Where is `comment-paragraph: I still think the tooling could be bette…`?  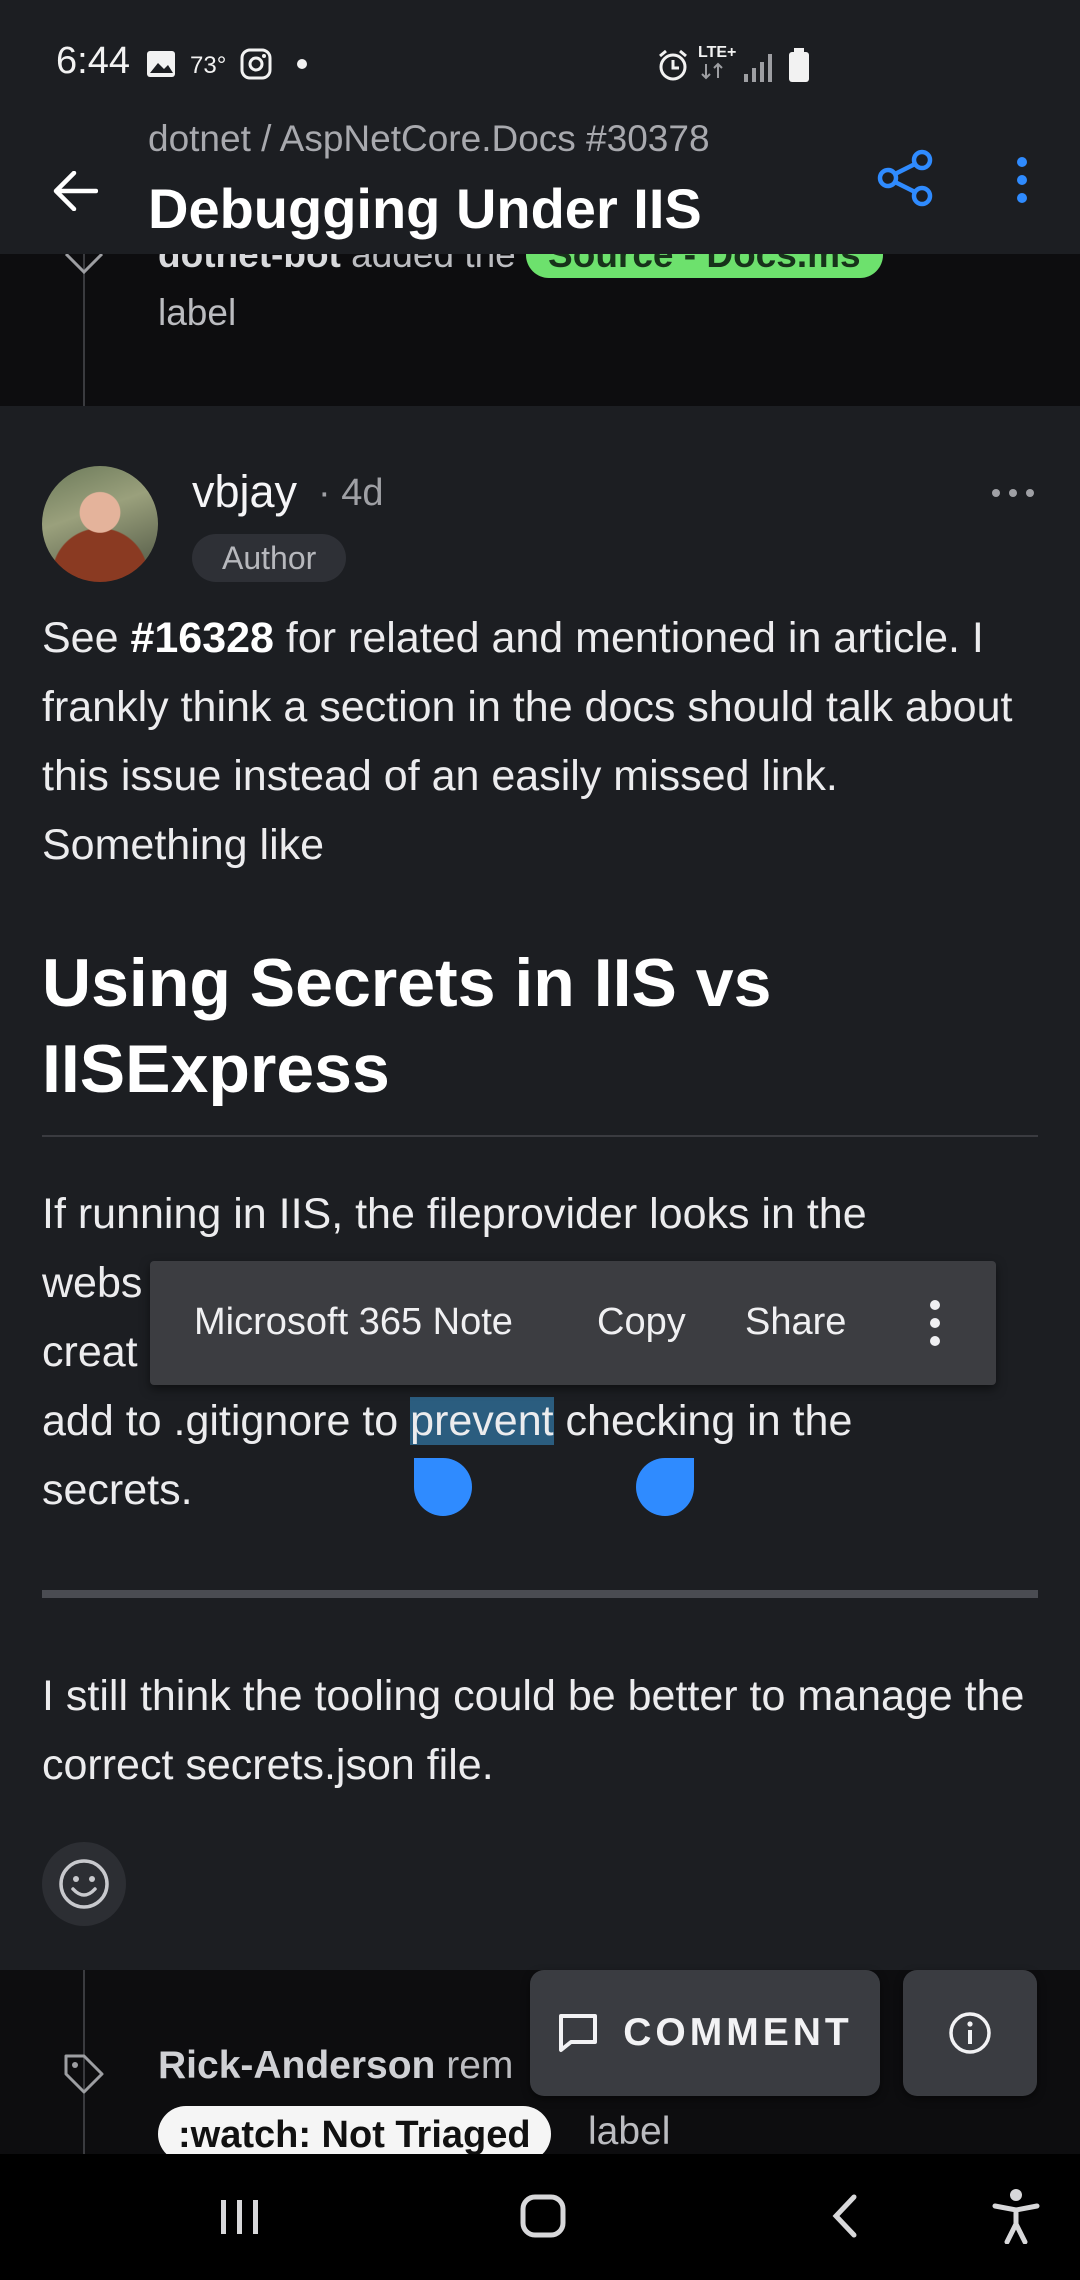
comment-paragraph: I still think the tooling could be bette… is located at coordinates (533, 1730).